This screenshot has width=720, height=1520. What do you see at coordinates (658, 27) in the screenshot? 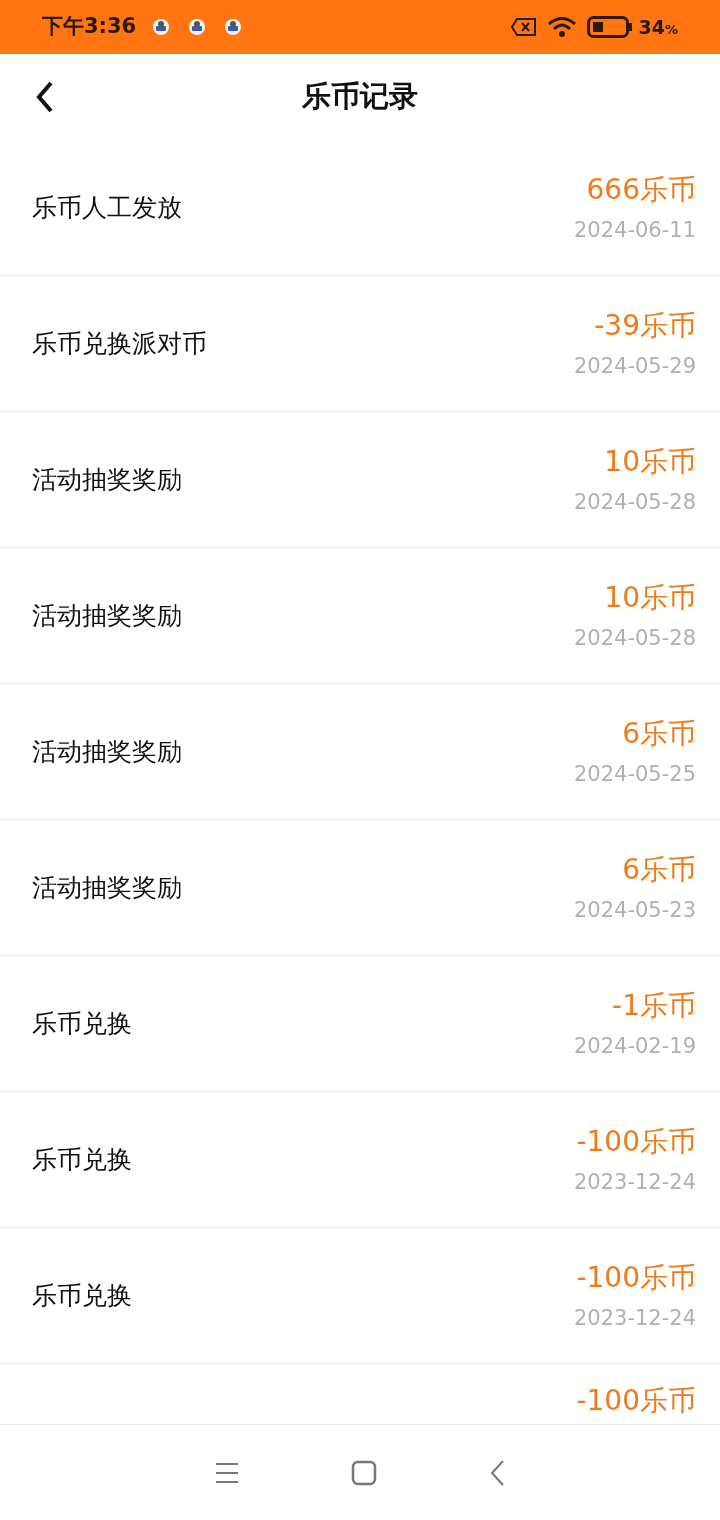
I see `battery-percentage: 34%` at bounding box center [658, 27].